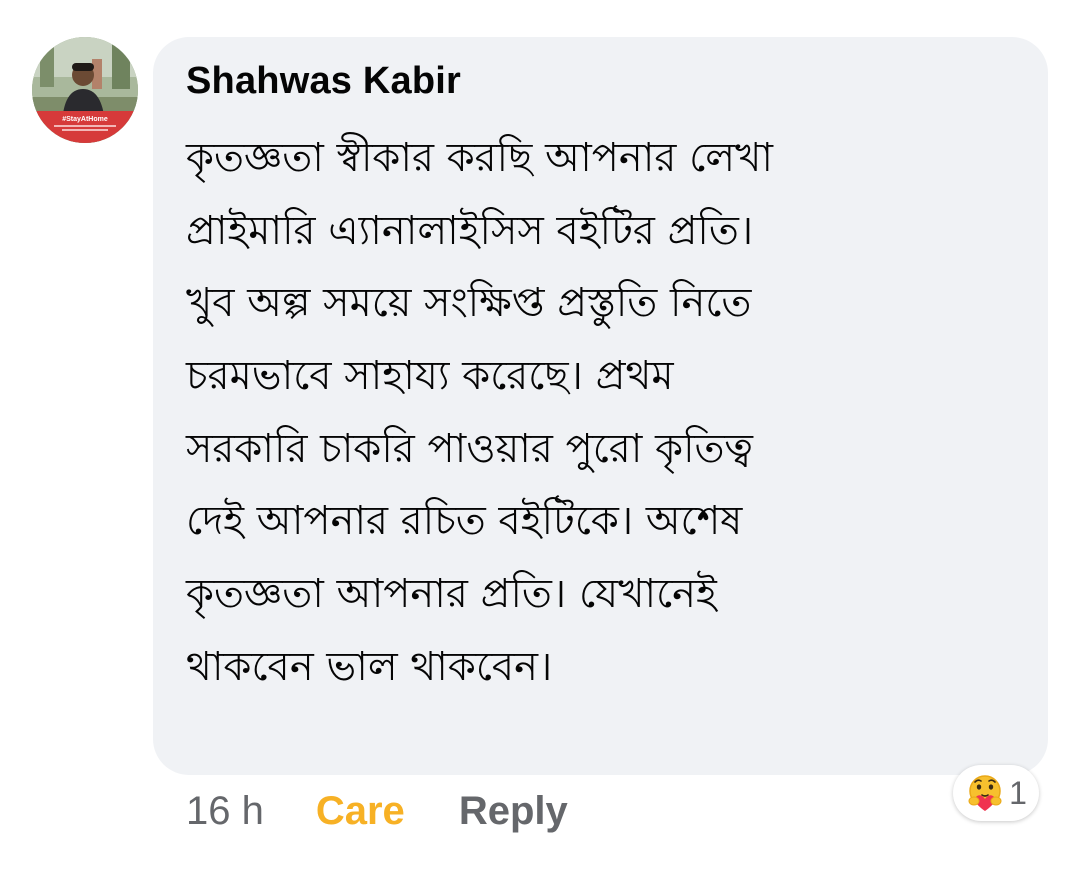 Image resolution: width=1080 pixels, height=874 pixels. What do you see at coordinates (225, 811) in the screenshot?
I see `comment-timestamp: 16 h` at bounding box center [225, 811].